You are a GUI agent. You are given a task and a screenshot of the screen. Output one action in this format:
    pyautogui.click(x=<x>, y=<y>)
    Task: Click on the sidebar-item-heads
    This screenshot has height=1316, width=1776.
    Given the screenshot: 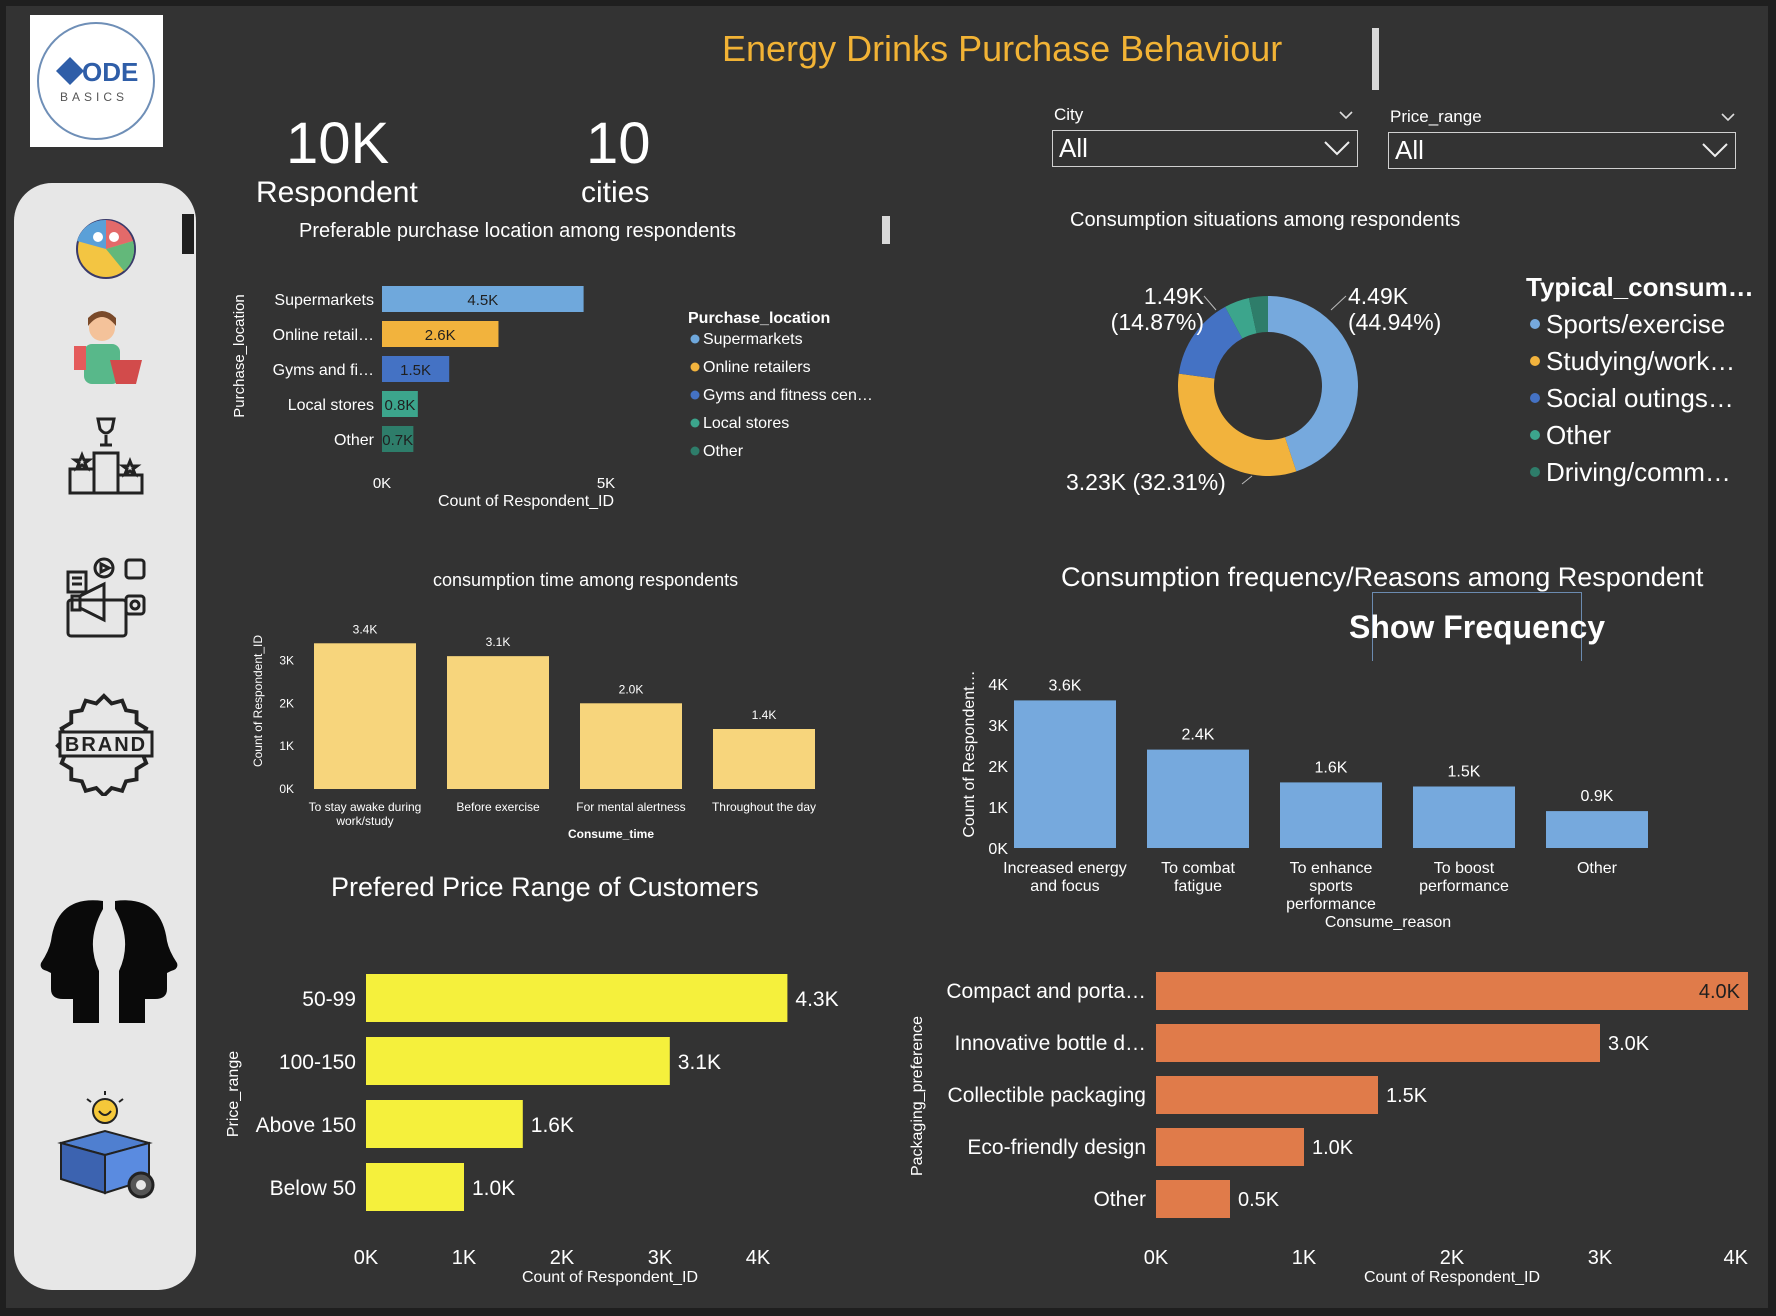 What is the action you would take?
    pyautogui.click(x=109, y=959)
    